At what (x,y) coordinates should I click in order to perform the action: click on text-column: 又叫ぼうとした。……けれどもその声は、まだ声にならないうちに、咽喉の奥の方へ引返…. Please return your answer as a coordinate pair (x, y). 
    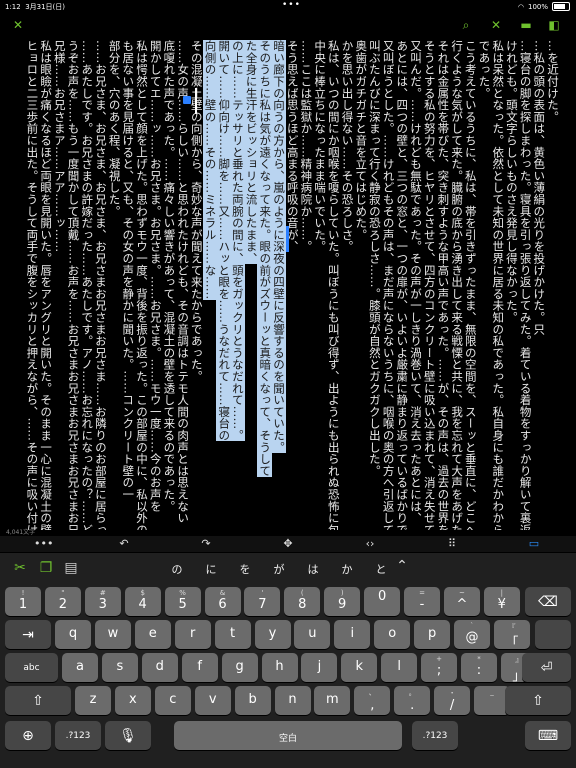
    Looking at the image, I should click on (388, 285).